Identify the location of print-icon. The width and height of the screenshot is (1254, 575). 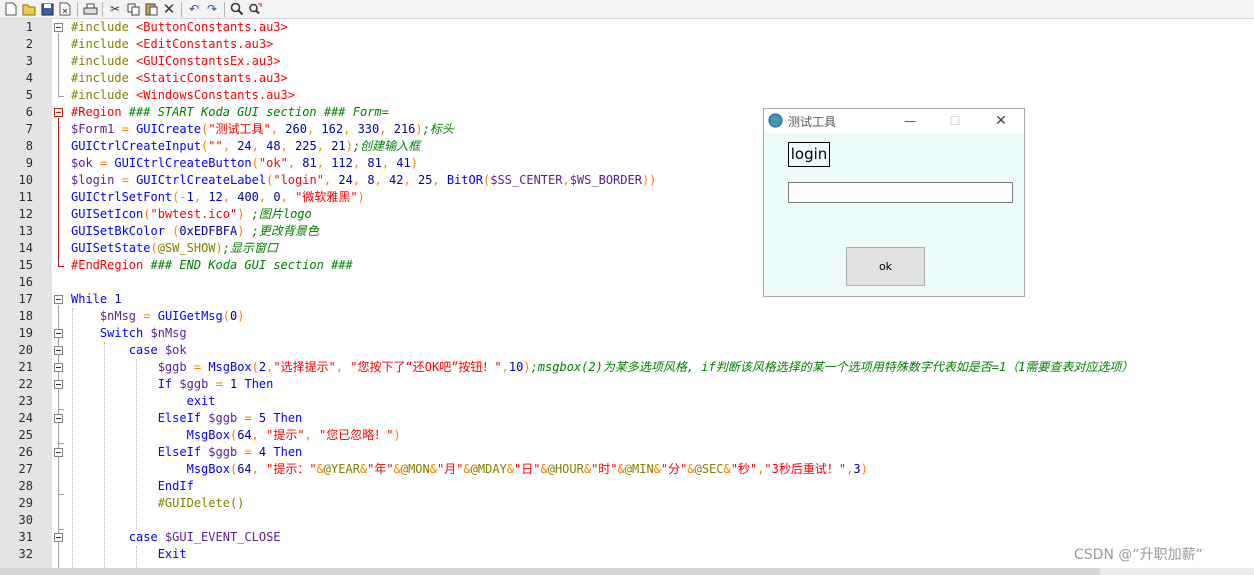
(90, 9).